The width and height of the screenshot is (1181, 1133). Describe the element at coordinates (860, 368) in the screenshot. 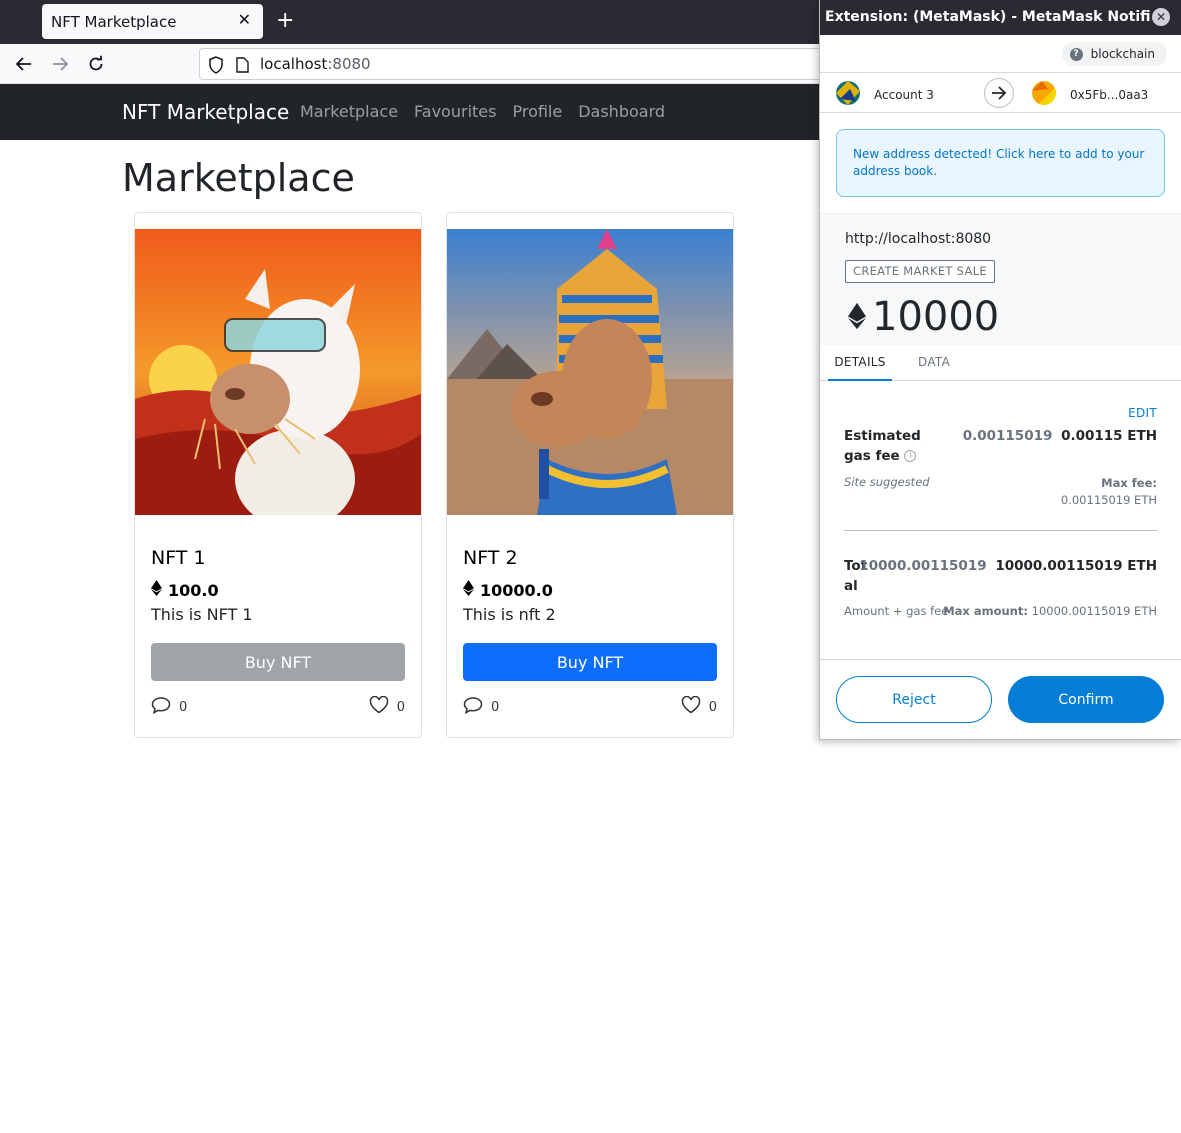

I see `tab-details: DETAILS` at that location.